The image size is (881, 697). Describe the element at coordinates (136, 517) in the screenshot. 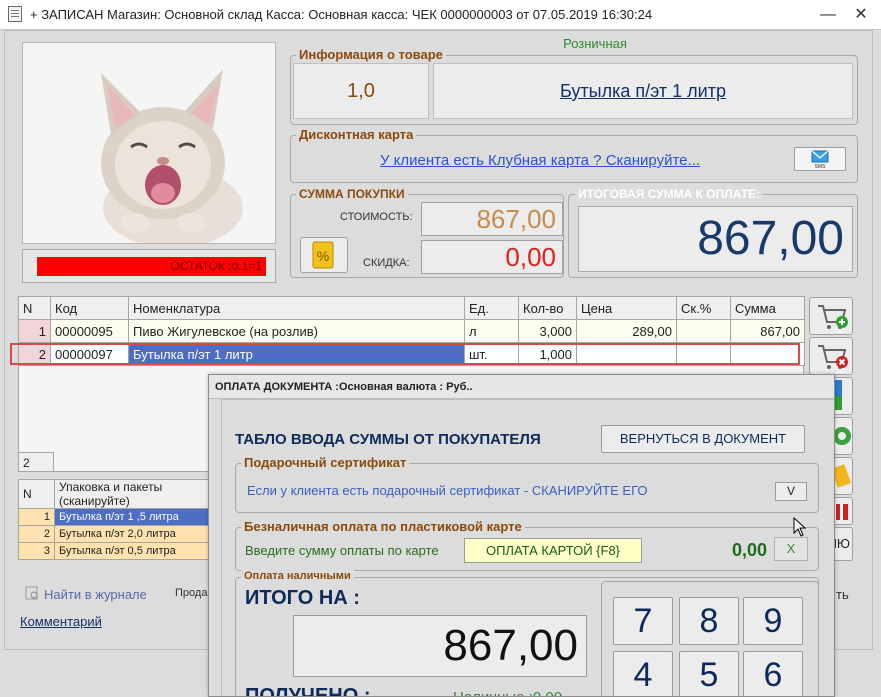

I see `pack-row-name: Бутылка п/эт 1 ,5 литра` at that location.